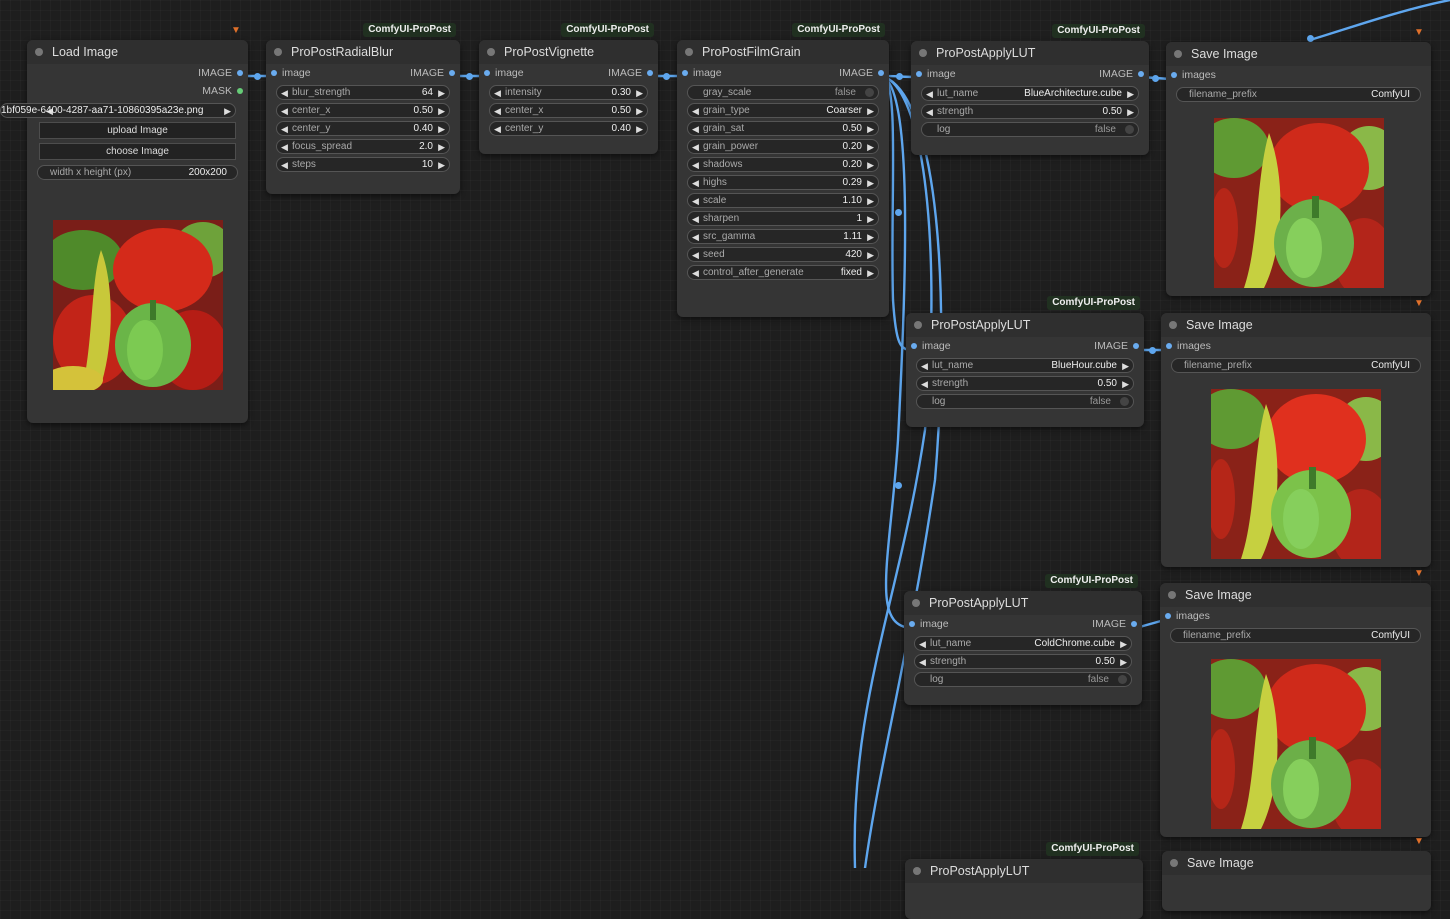 The height and width of the screenshot is (919, 1450). I want to click on blur-focus-spread-widget: ◀ focus_spread 2.0 ▶, so click(363, 146).